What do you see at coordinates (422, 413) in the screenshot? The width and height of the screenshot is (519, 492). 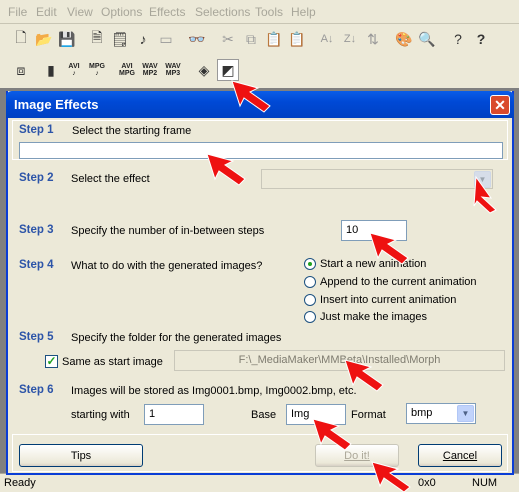 I see `format-value: bmp` at bounding box center [422, 413].